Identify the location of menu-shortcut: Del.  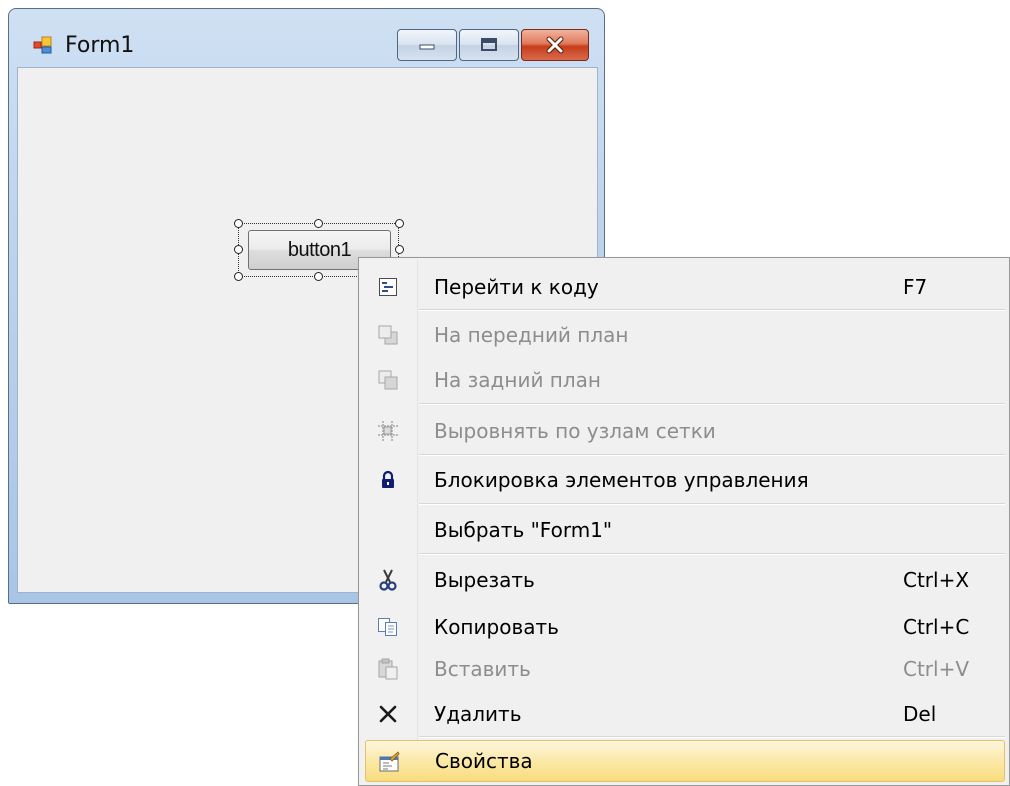
(920, 714).